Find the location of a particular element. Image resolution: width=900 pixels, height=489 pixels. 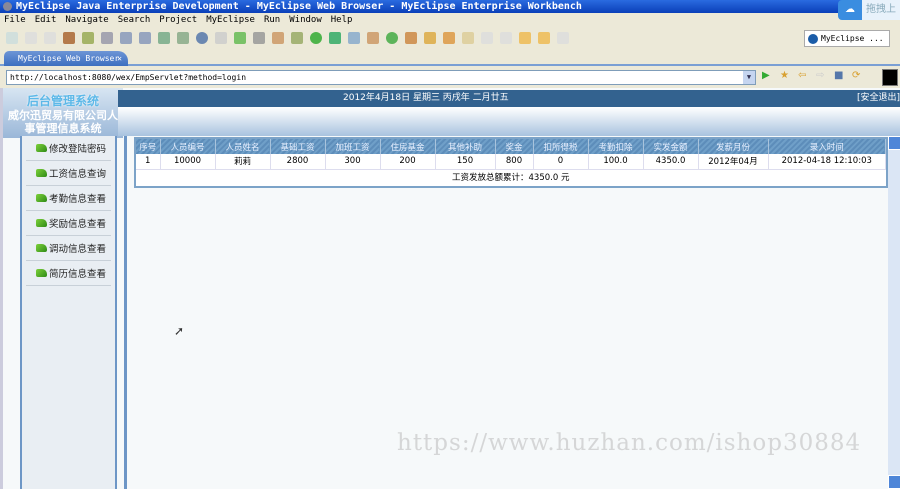

back-icon is located at coordinates (544, 38).